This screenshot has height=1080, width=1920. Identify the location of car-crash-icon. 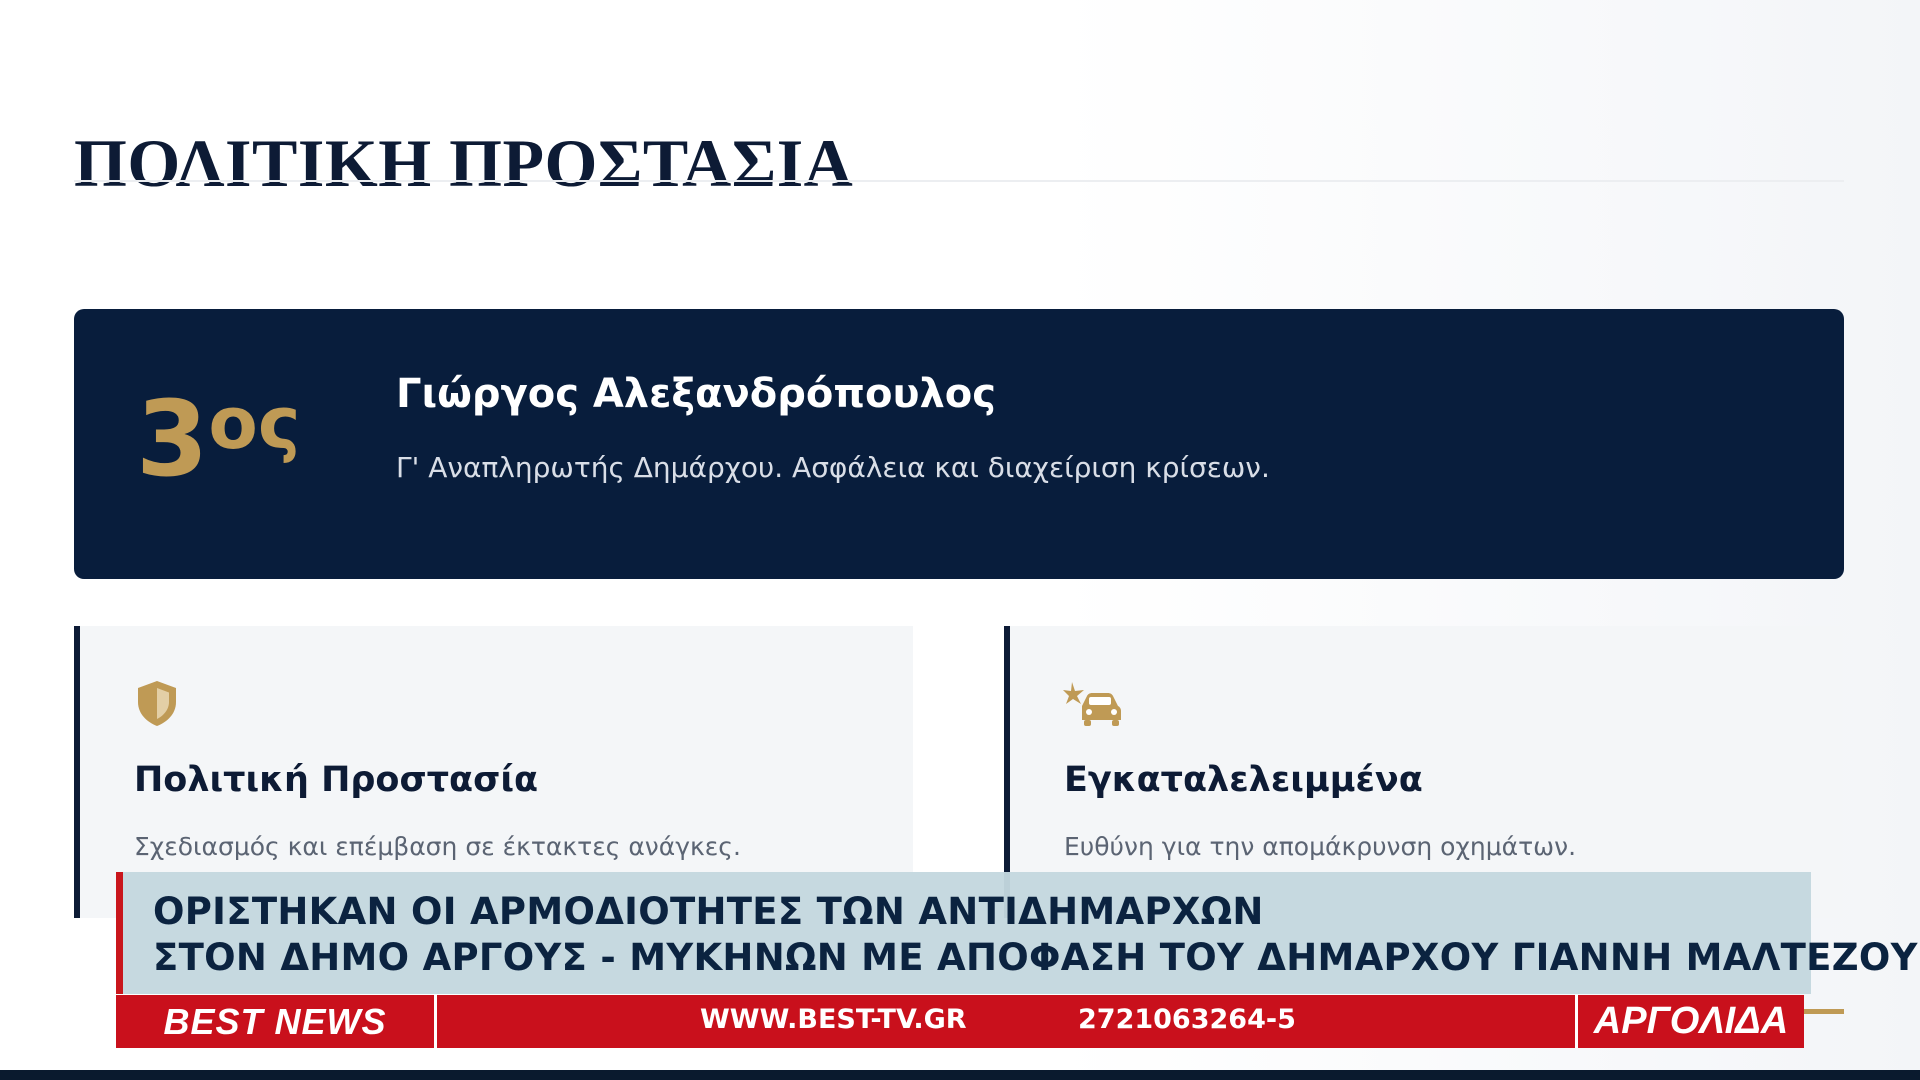
(1092, 704).